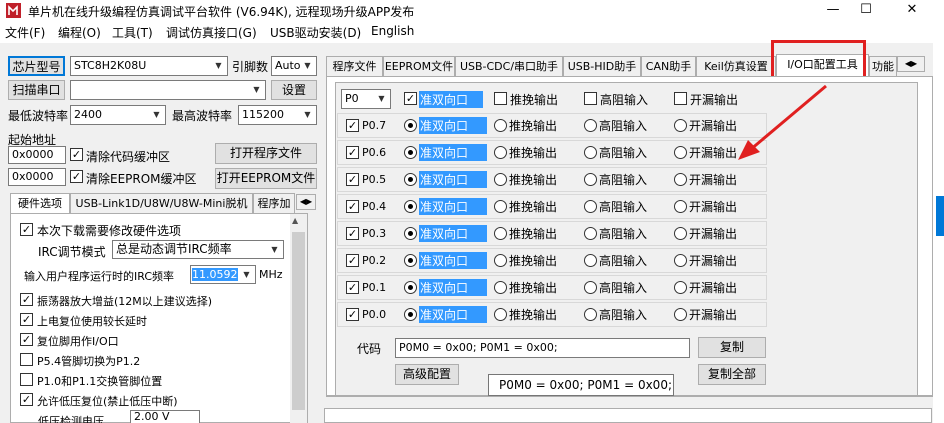 The width and height of the screenshot is (944, 423). What do you see at coordinates (419, 66) in the screenshot?
I see `tab-eeprom-file: EEPROM文件` at bounding box center [419, 66].